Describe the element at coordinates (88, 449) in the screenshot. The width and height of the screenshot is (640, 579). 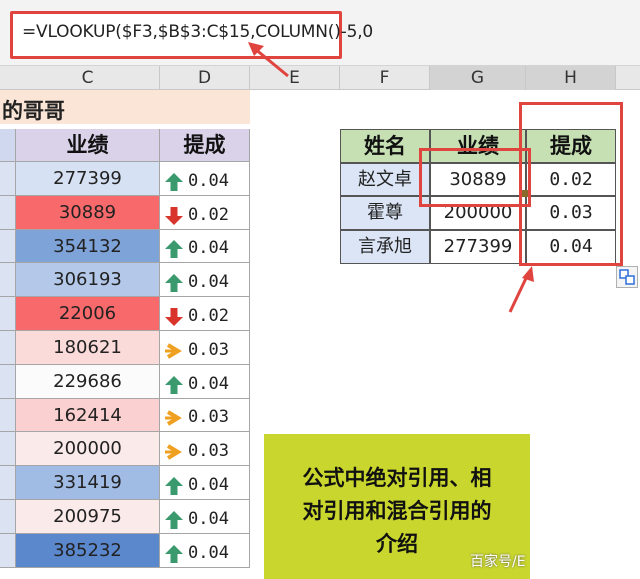
I see `performance-cell: 200000` at that location.